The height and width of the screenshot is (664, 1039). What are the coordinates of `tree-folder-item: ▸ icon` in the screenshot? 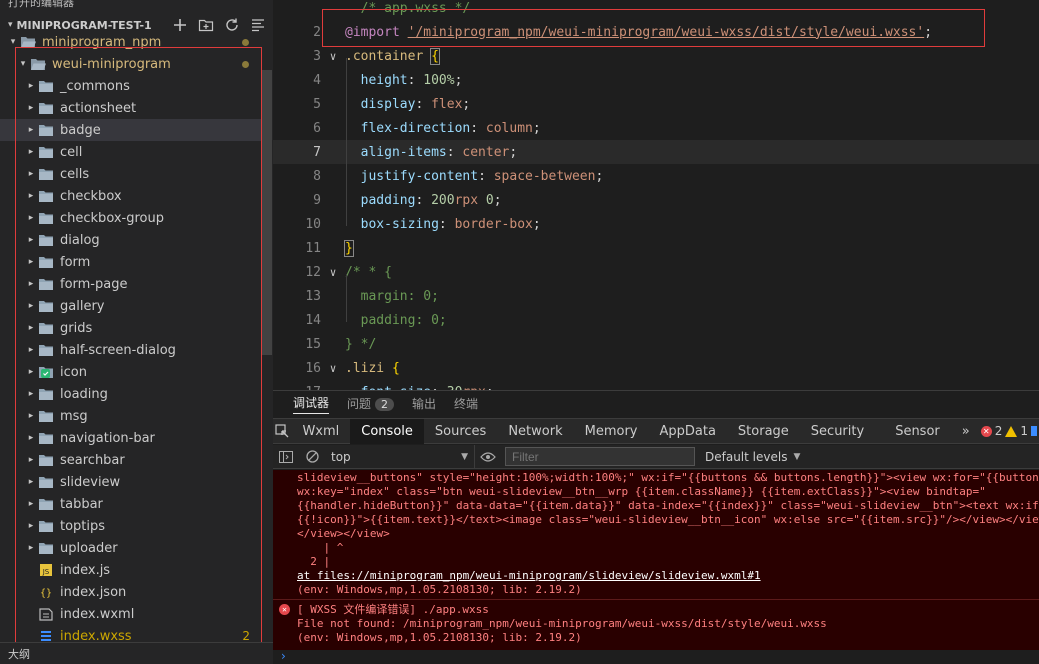 It's located at (131, 372).